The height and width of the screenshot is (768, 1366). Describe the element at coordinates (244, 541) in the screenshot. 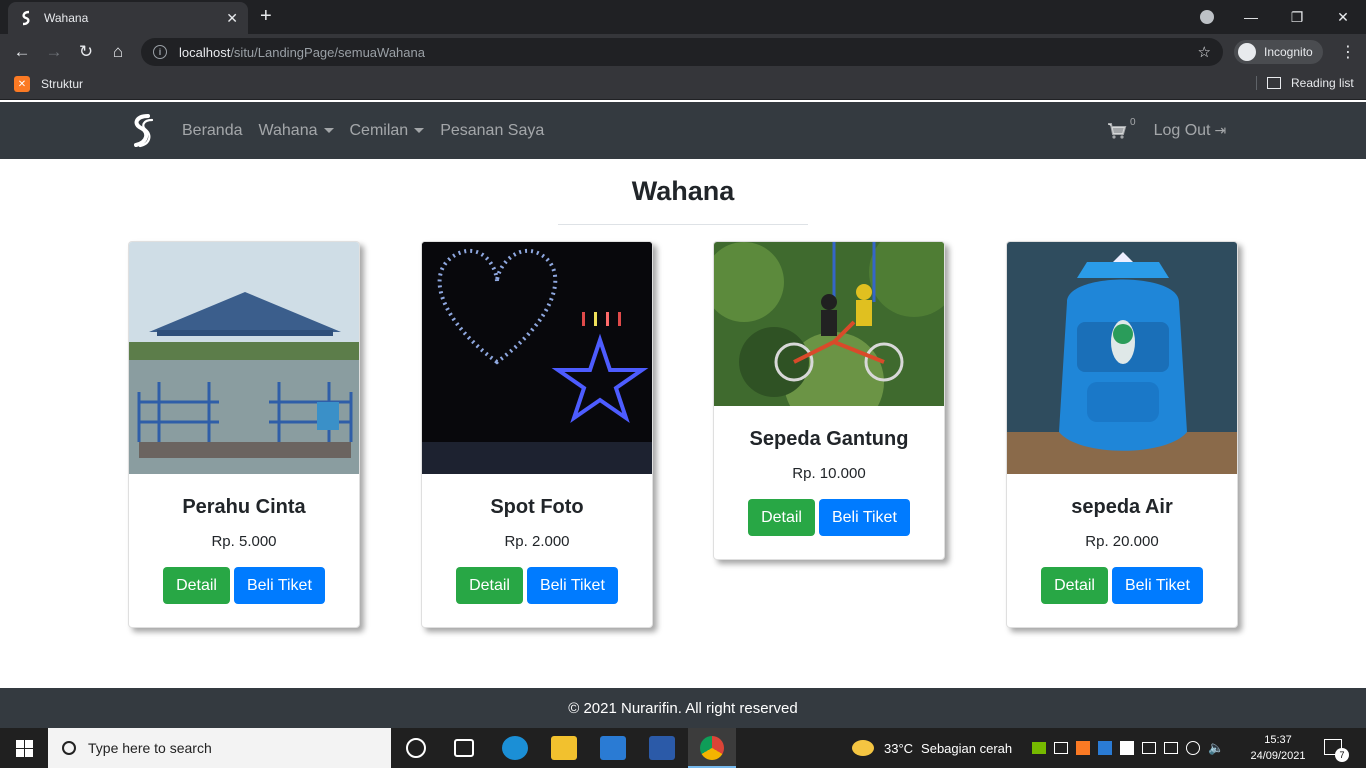

I see `card-price: Rp. 5.000` at that location.